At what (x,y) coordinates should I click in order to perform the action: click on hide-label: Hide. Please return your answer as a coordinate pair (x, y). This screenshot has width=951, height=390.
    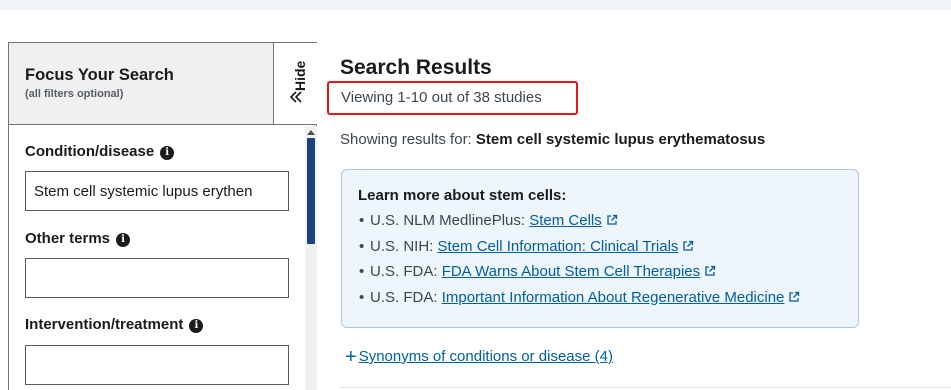
    Looking at the image, I should click on (300, 75).